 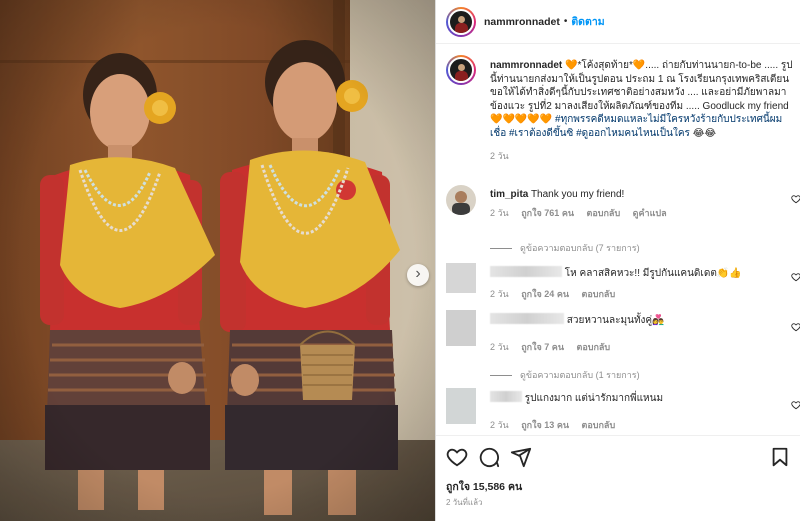 I want to click on bookmark-icon, so click(x=780, y=457).